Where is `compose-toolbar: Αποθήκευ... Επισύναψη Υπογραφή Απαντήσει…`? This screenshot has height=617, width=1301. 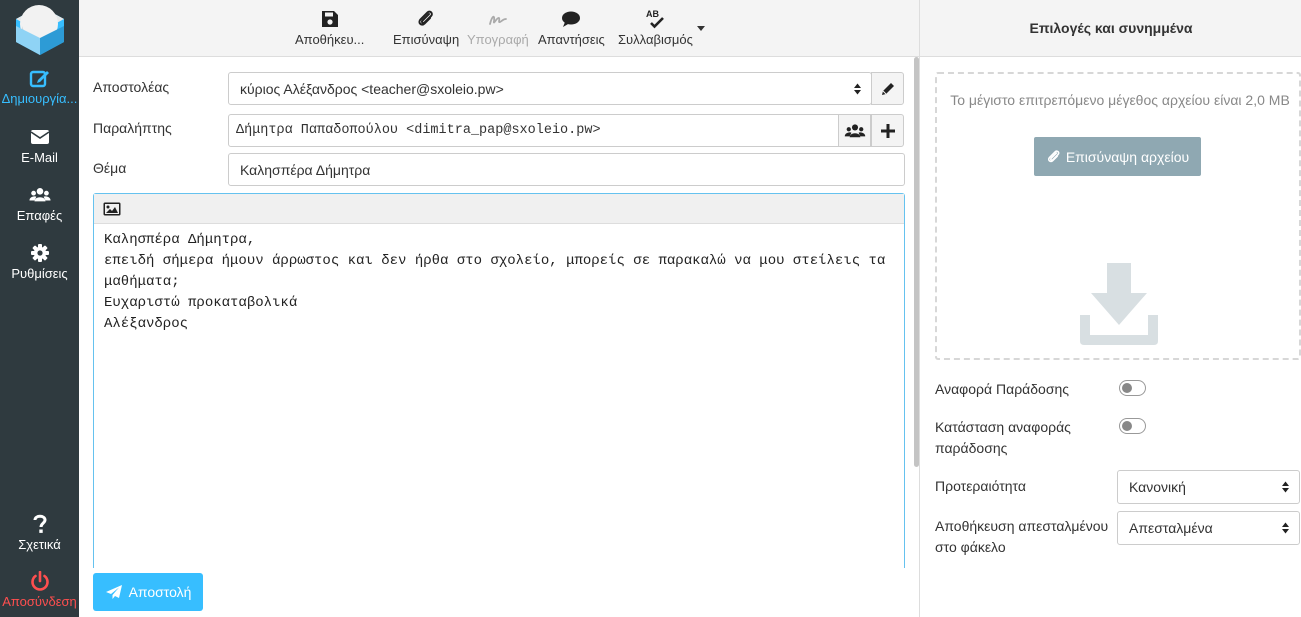 compose-toolbar: Αποθήκευ... Επισύναψη Υπογραφή Απαντήσει… is located at coordinates (499, 28).